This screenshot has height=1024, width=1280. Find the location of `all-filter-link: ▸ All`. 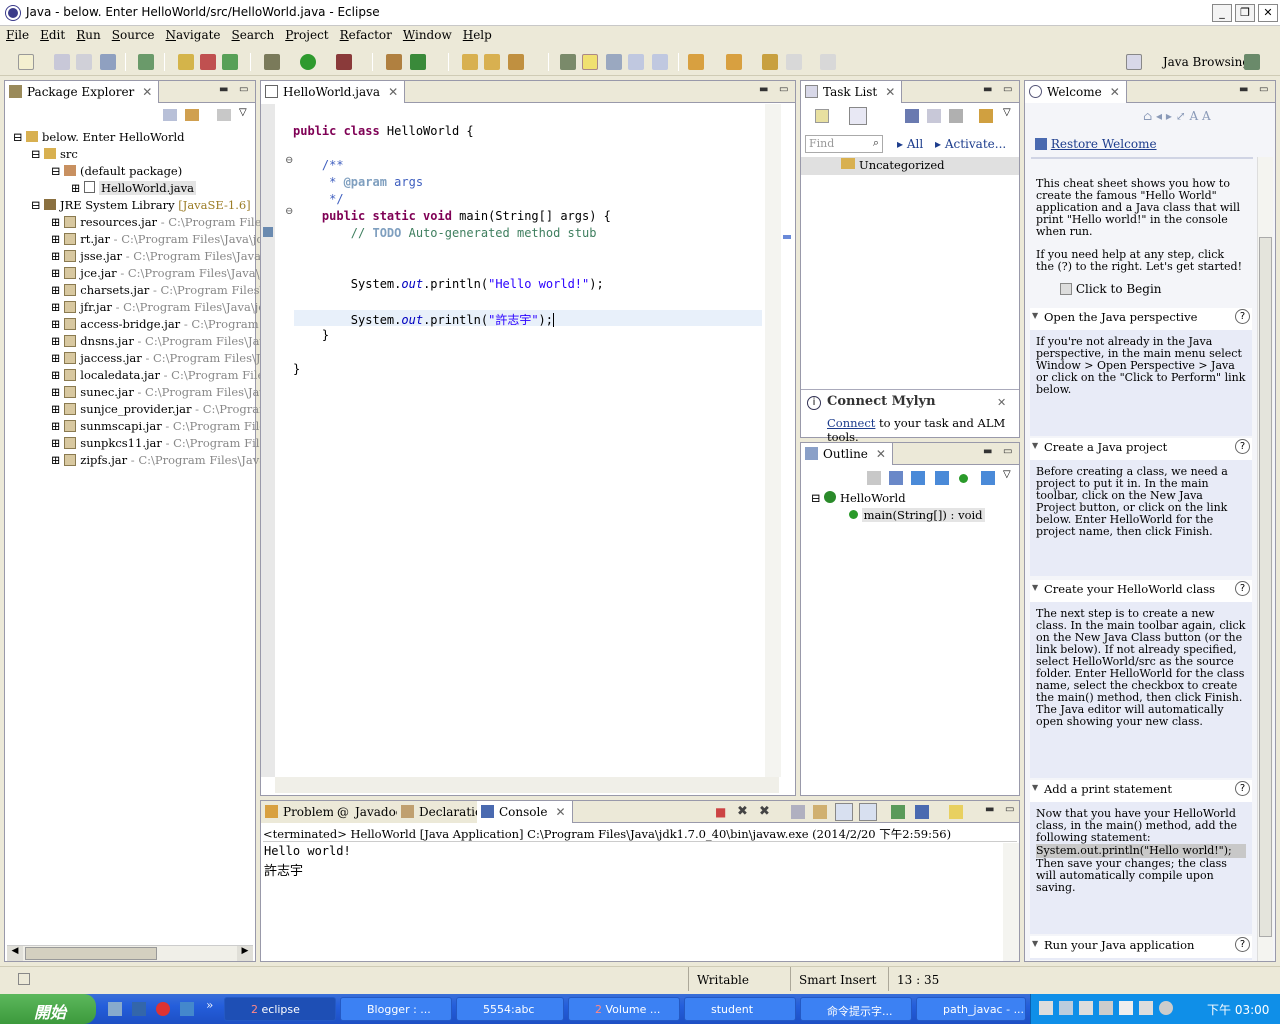

all-filter-link: ▸ All is located at coordinates (910, 144).